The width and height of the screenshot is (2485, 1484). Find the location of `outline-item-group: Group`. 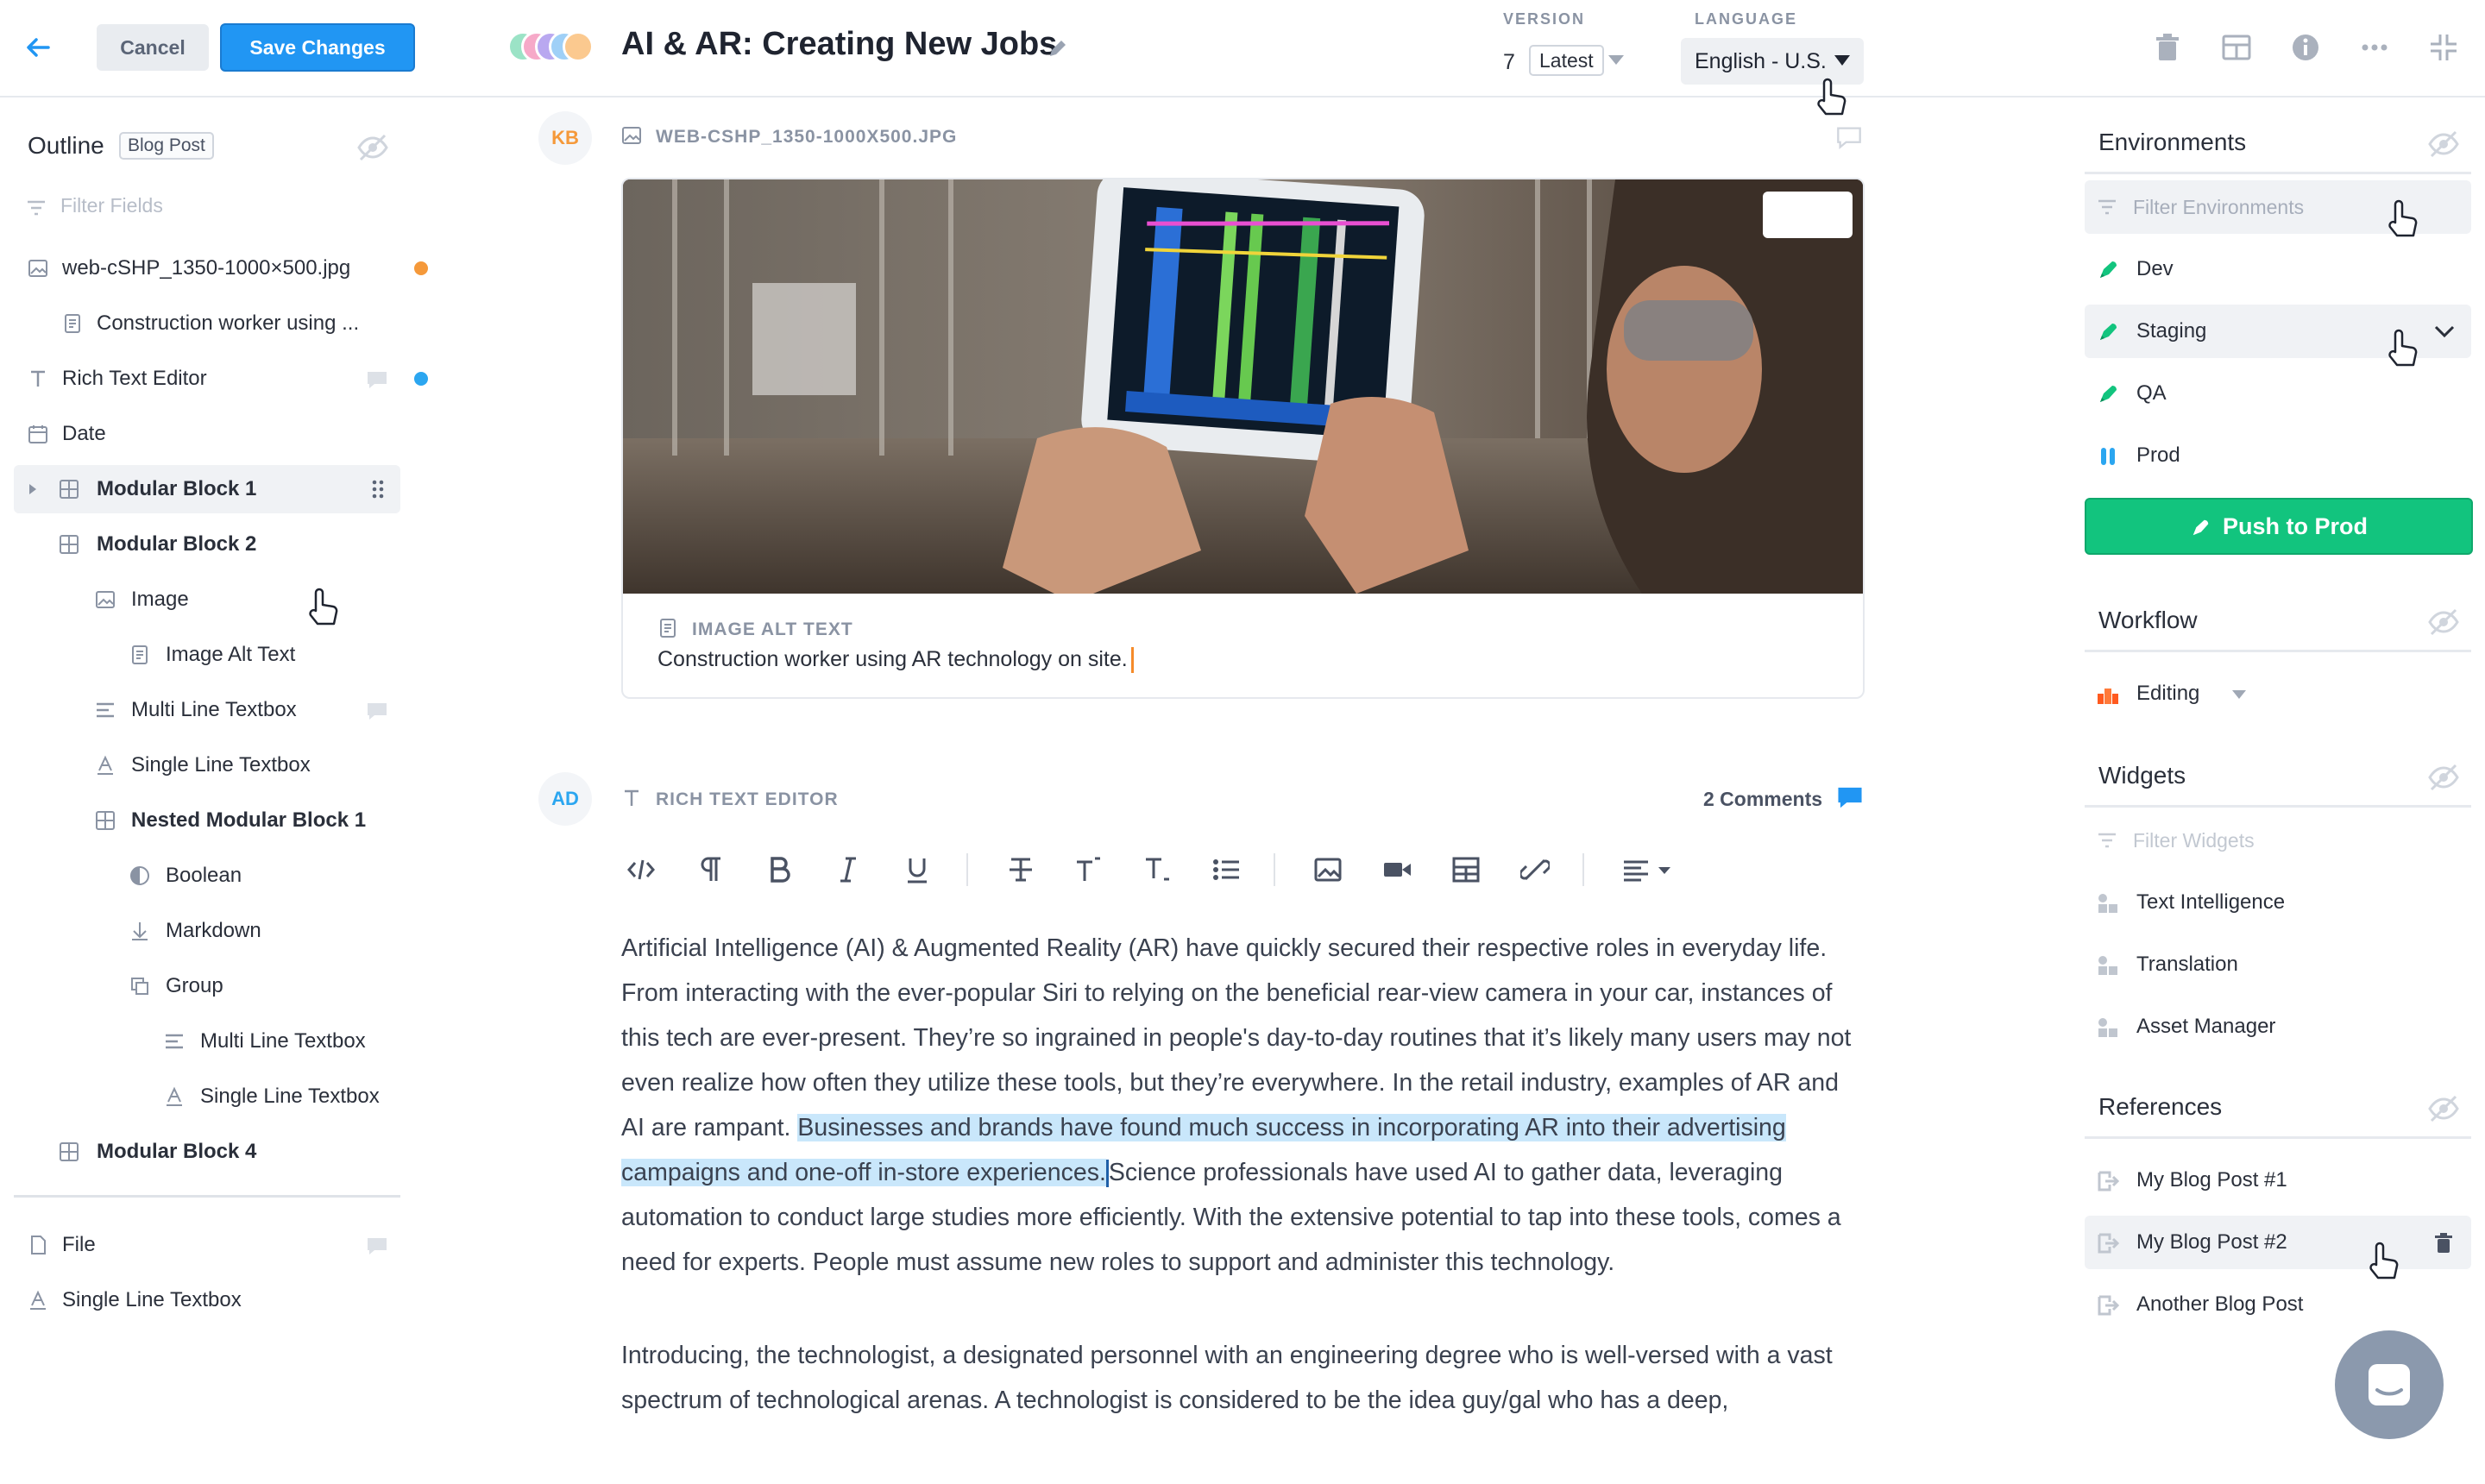

outline-item-group: Group is located at coordinates (207, 986).